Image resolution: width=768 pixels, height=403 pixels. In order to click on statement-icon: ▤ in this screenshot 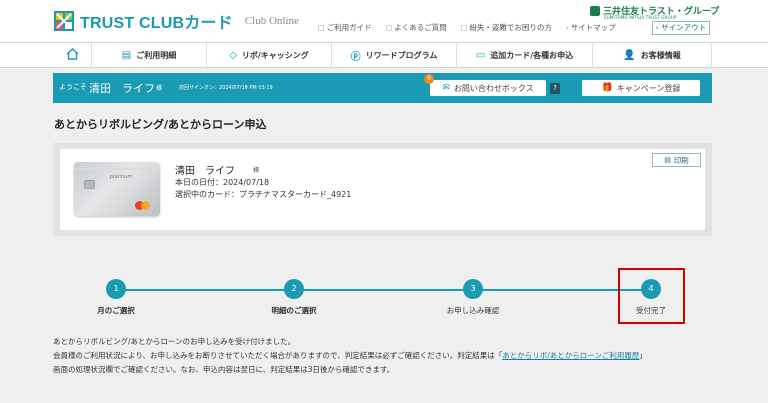, I will do `click(126, 55)`.